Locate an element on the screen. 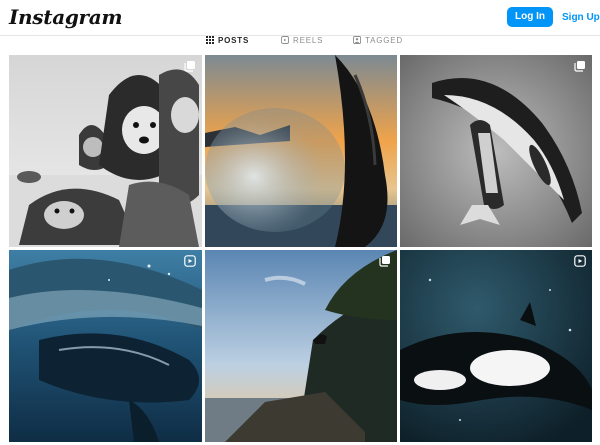 This screenshot has height=445, width=600. post-tile-humpback-mono is located at coordinates (496, 151).